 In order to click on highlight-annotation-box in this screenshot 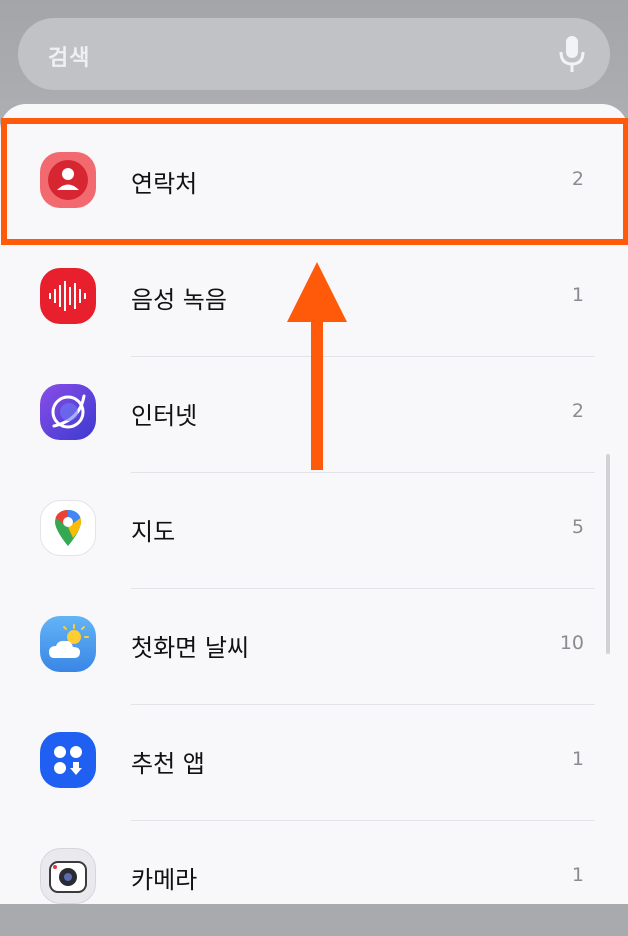, I will do `click(314, 181)`.